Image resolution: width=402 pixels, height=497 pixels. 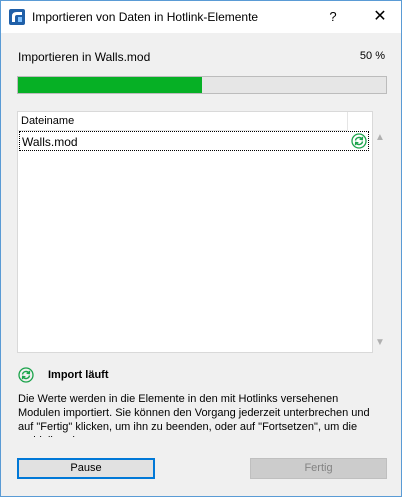 I want to click on list-header: Dateiname, so click(x=183, y=121).